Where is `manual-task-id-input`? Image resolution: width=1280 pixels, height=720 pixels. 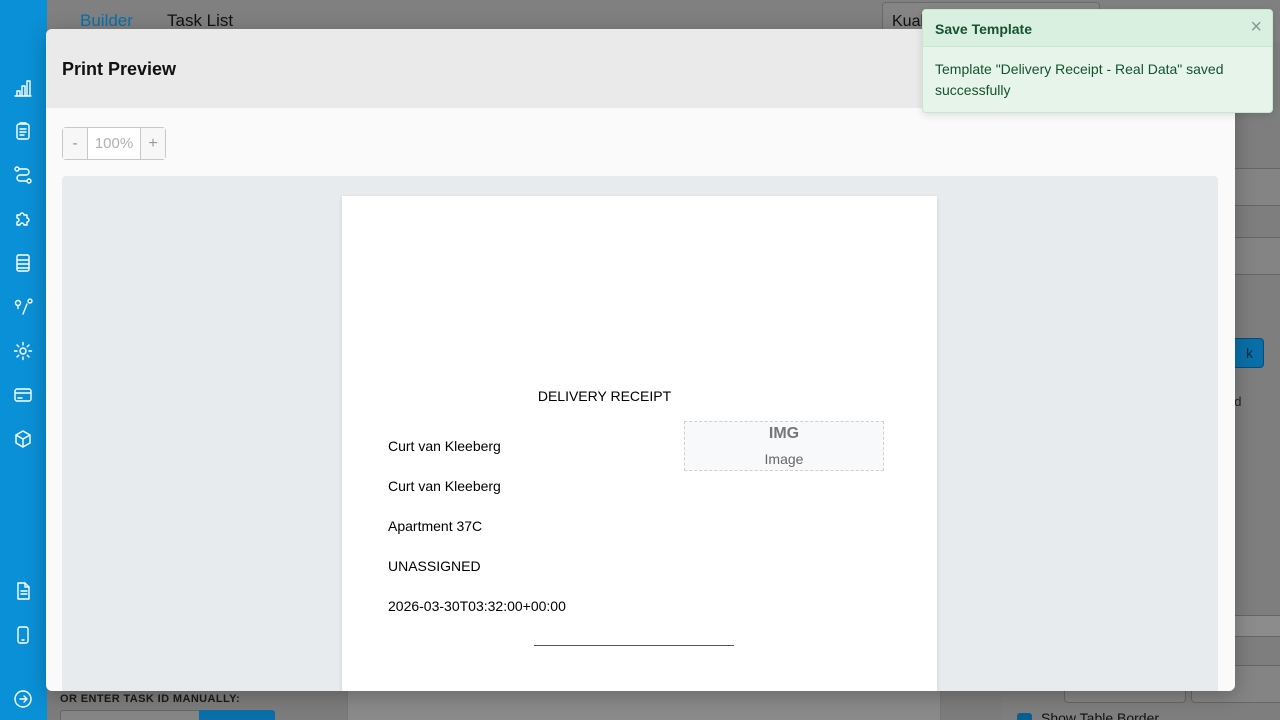
manual-task-id-input is located at coordinates (130, 715).